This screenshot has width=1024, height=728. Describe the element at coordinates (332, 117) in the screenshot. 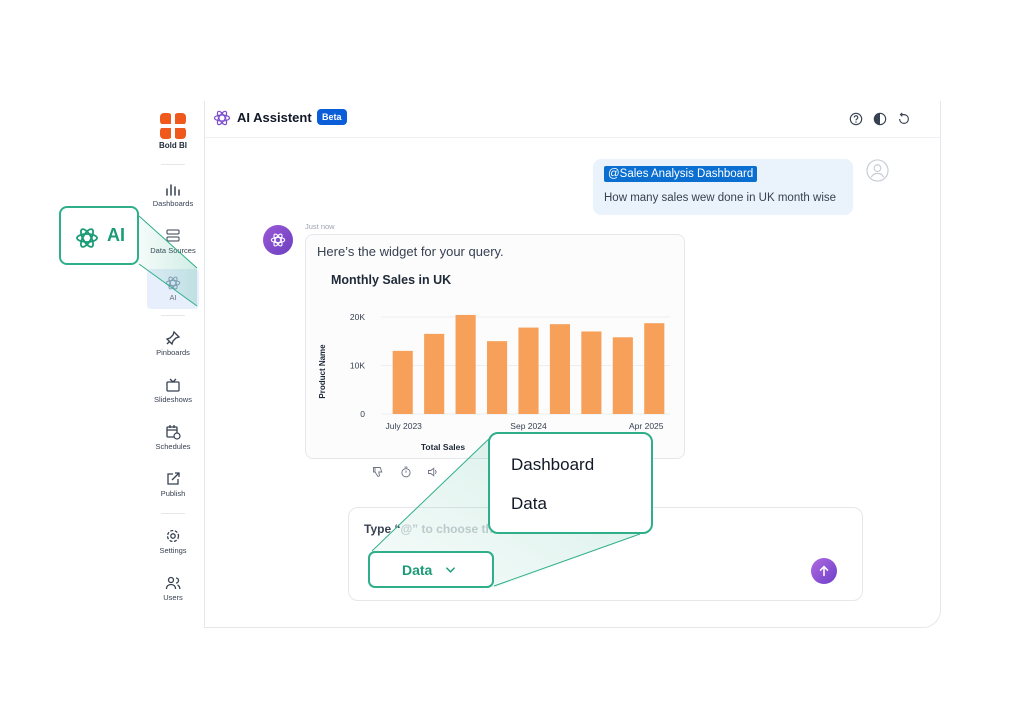

I see `beta-badge: Beta` at that location.